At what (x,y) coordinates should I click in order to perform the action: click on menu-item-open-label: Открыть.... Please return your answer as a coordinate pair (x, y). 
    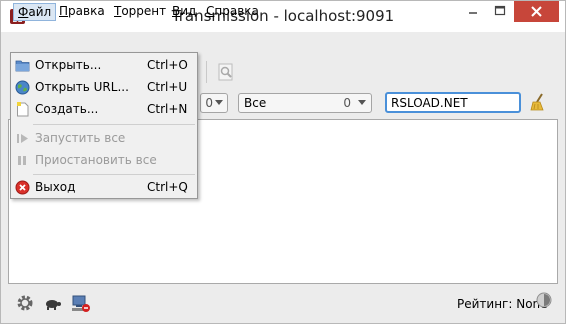
    Looking at the image, I should click on (68, 65).